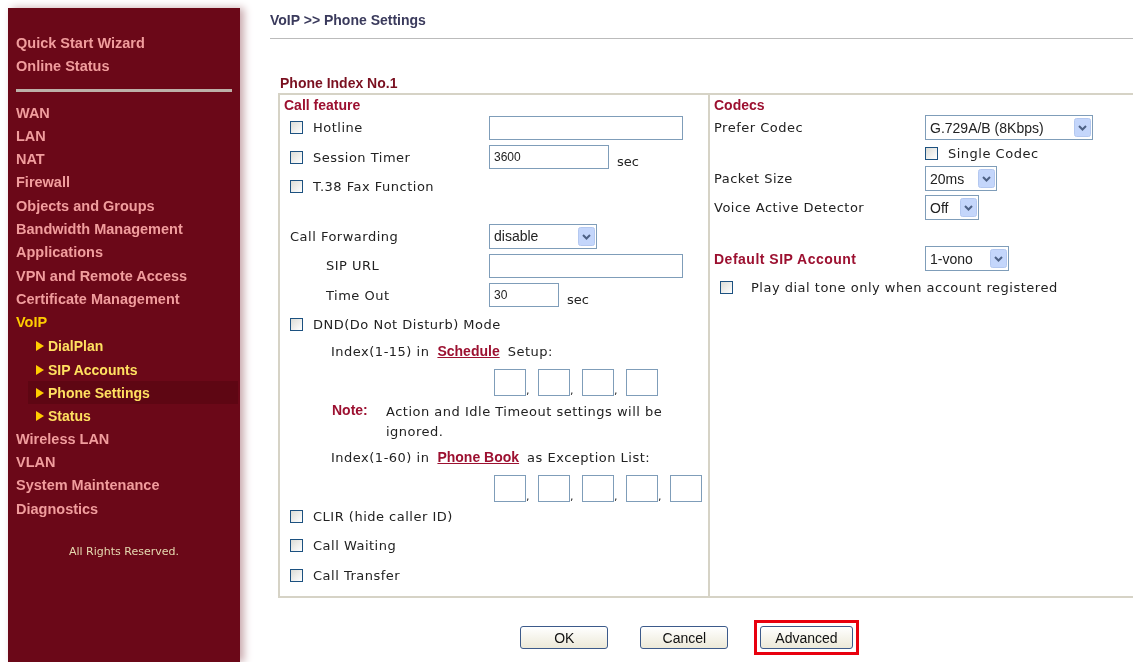  Describe the element at coordinates (380, 457) in the screenshot. I see `field-label: Index(1-60) in` at that location.